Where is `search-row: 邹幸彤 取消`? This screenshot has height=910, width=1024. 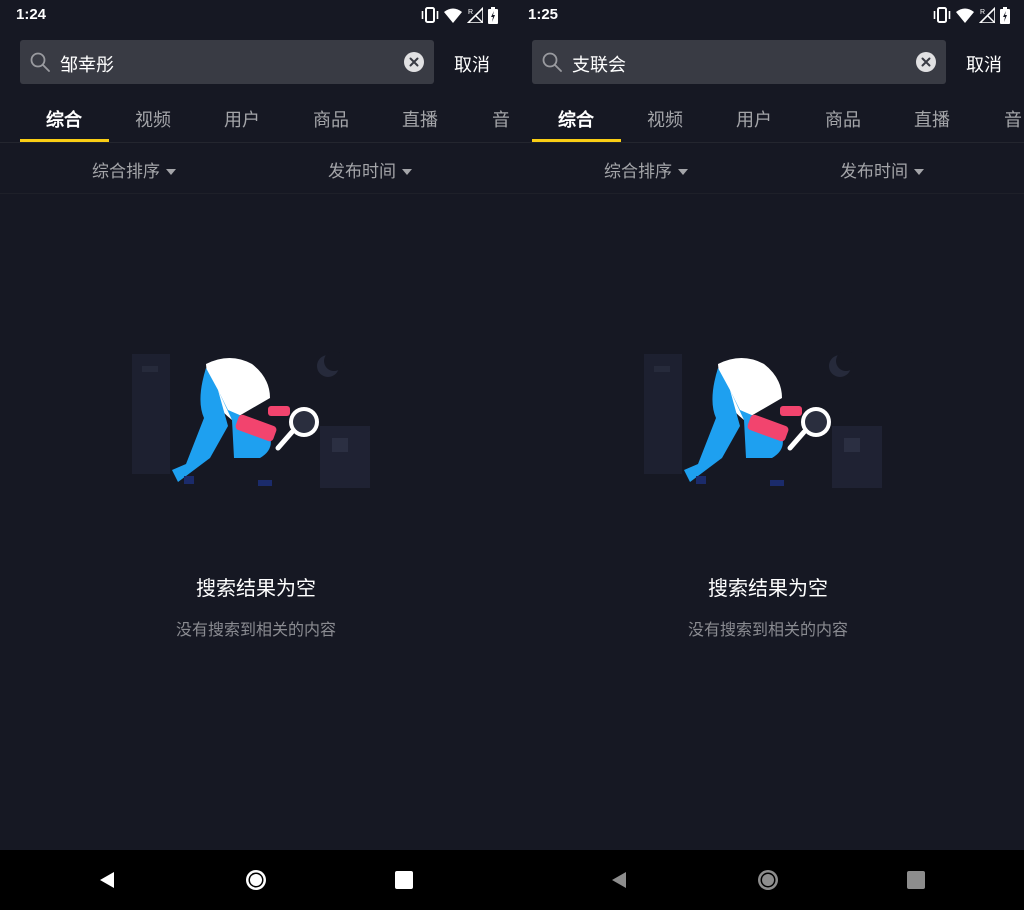 search-row: 邹幸彤 取消 is located at coordinates (260, 62).